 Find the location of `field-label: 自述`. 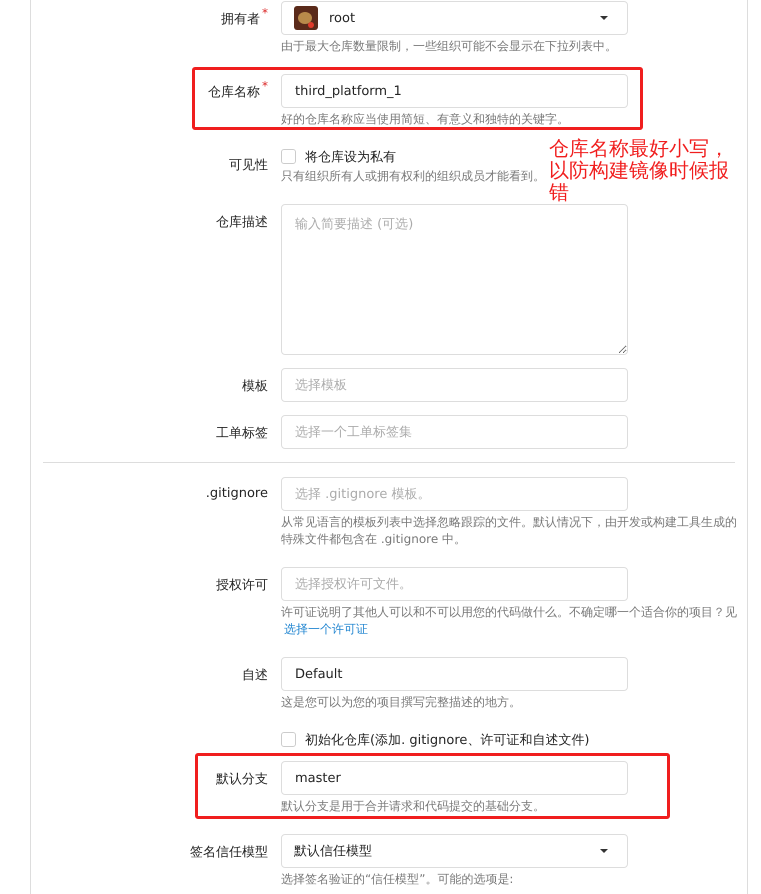

field-label: 自述 is located at coordinates (255, 675).